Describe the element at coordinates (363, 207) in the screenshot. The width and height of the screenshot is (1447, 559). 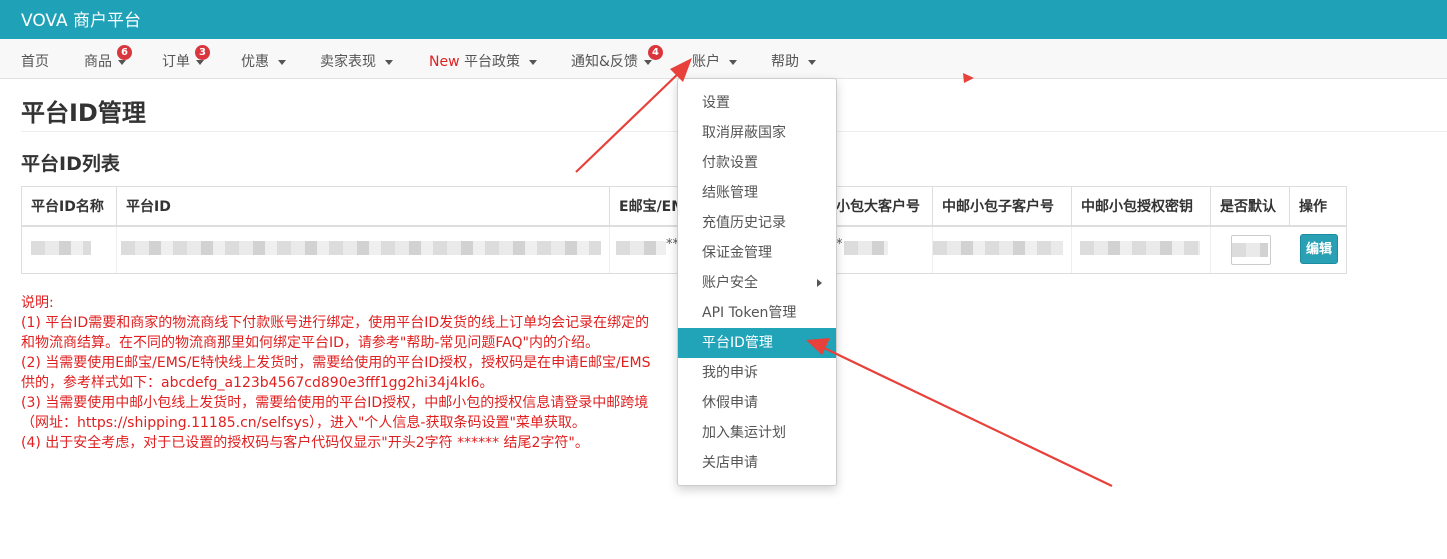
I see `column-header-platform-id: 平台ID` at that location.